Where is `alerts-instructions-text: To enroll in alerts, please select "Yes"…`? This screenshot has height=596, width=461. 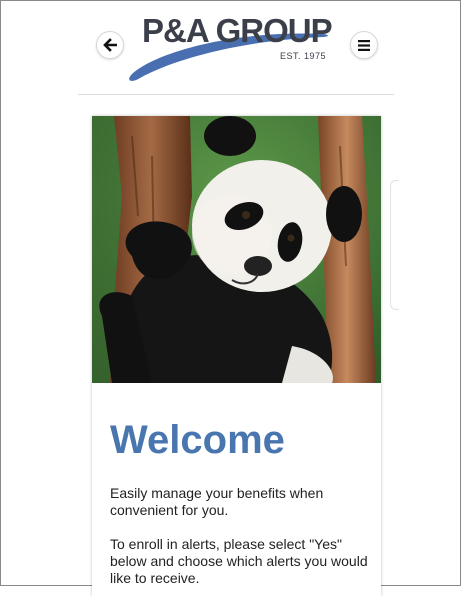
alerts-instructions-text: To enroll in alerts, please select "Yes"… is located at coordinates (239, 561).